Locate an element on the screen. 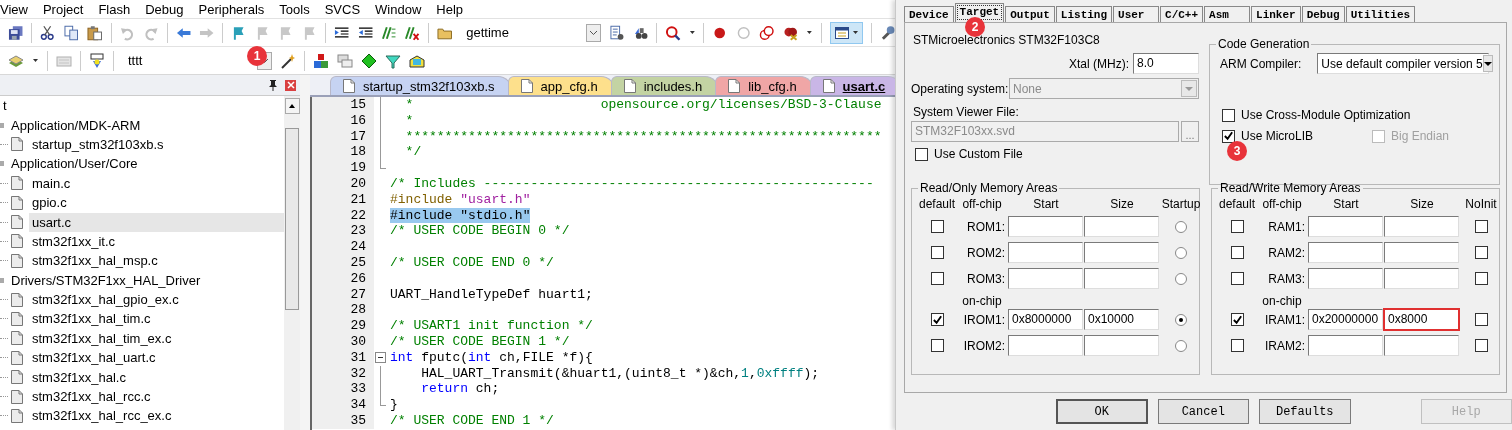  menu-item: Debug is located at coordinates (164, 9).